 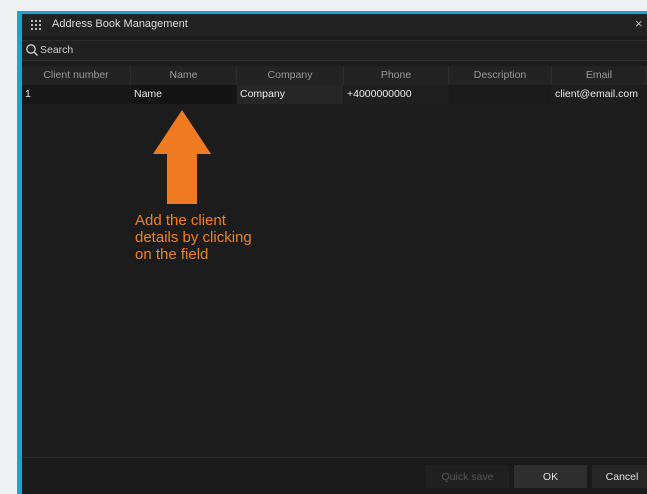 What do you see at coordinates (120, 24) in the screenshot?
I see `window-title: Address Book Management` at bounding box center [120, 24].